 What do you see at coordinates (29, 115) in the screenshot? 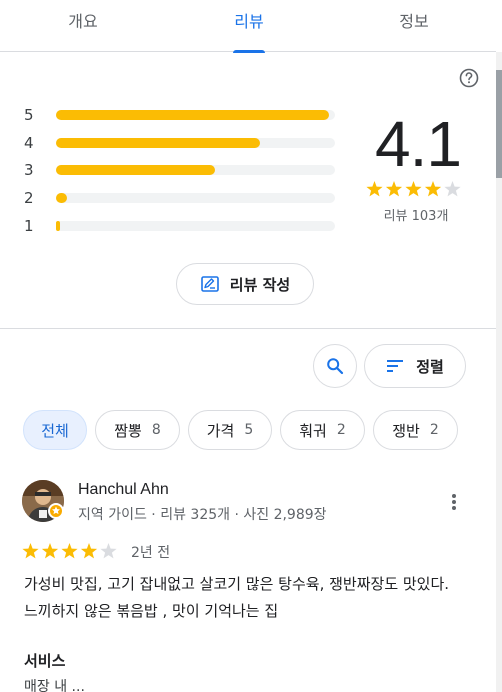
I see `histogram-label: 5` at bounding box center [29, 115].